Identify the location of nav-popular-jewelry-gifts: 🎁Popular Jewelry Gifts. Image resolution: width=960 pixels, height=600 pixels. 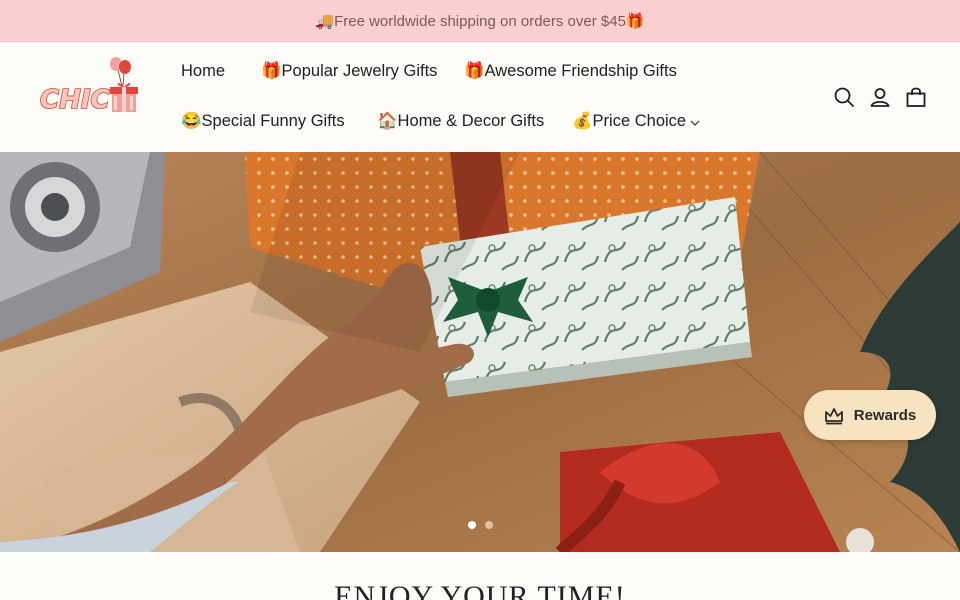
(349, 71).